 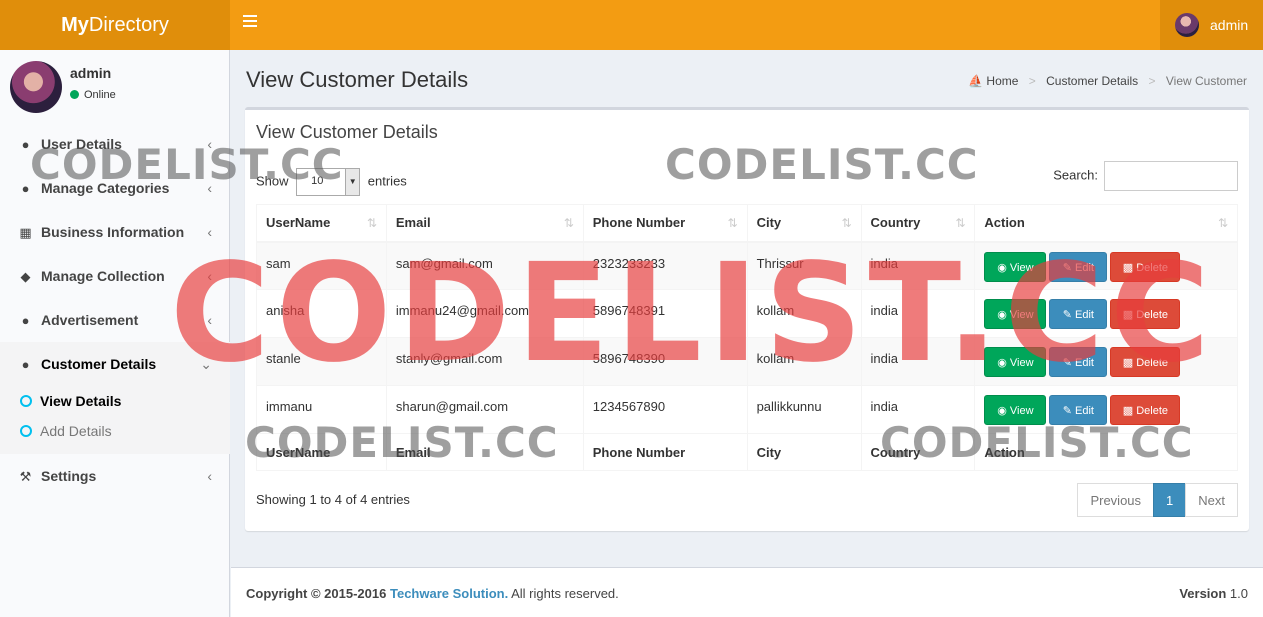 What do you see at coordinates (1171, 176) in the screenshot?
I see `search-input` at bounding box center [1171, 176].